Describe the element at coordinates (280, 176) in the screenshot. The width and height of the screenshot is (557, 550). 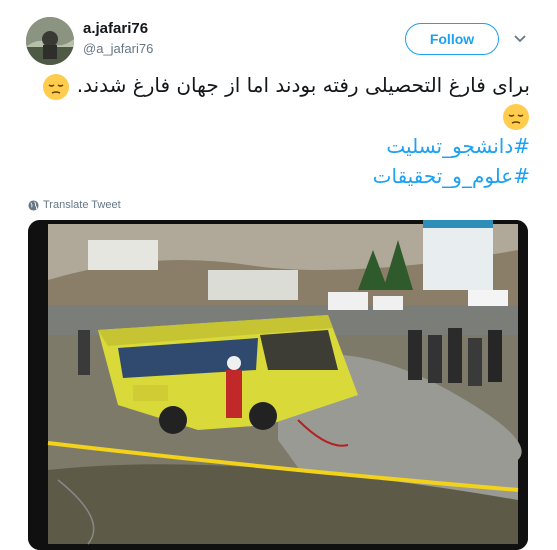
I see `hashtag-link: #علوم_و_تحقیقات` at that location.